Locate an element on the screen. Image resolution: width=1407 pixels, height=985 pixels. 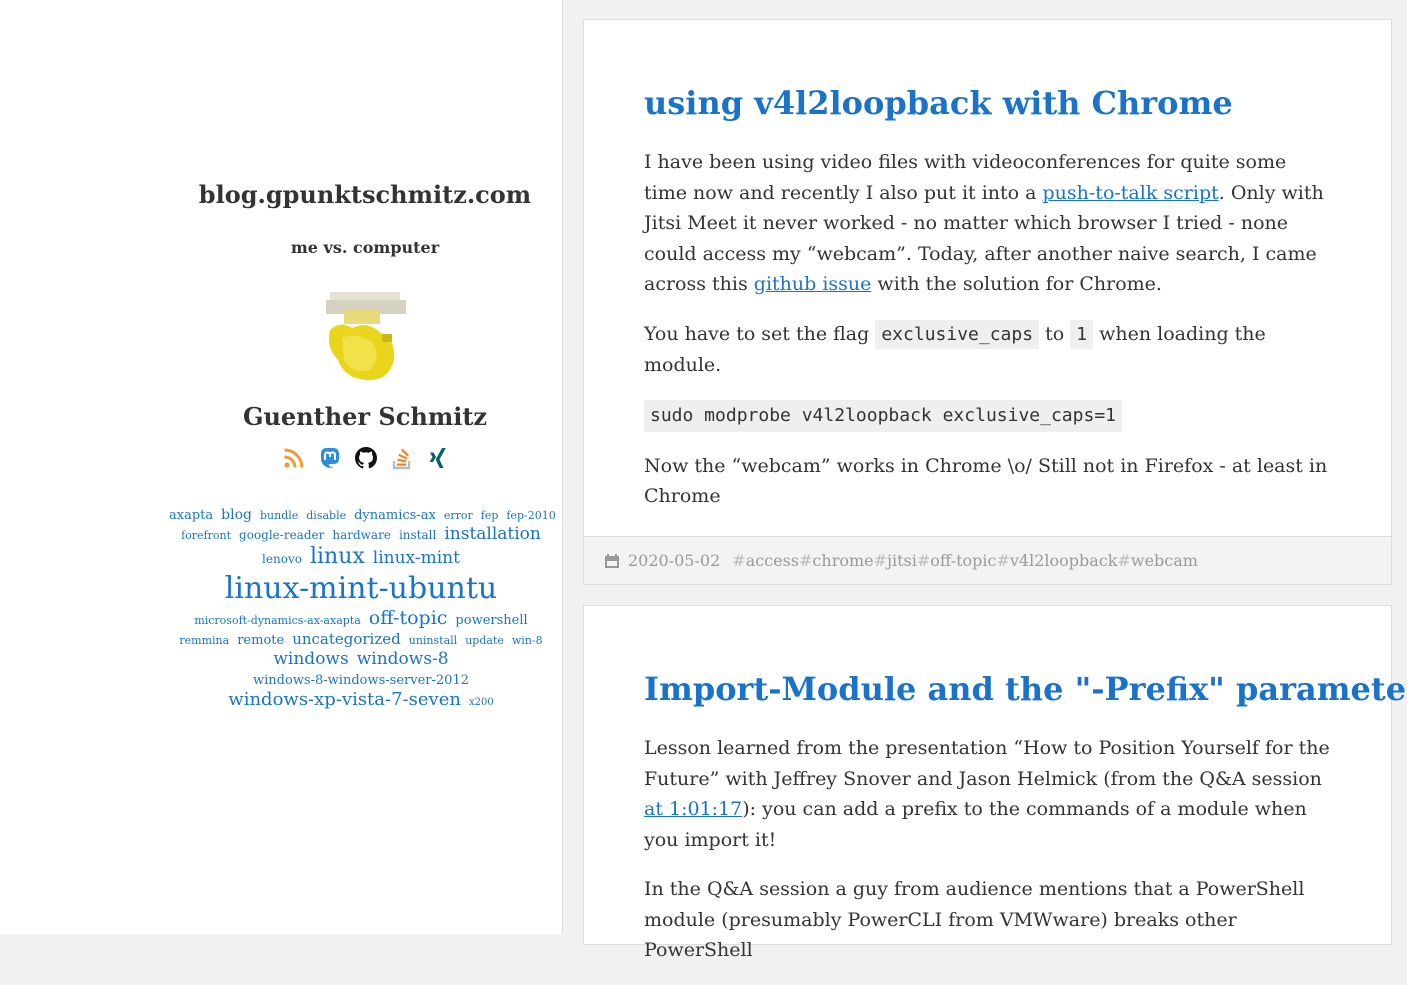
tag-link-windows: windows is located at coordinates (310, 659).